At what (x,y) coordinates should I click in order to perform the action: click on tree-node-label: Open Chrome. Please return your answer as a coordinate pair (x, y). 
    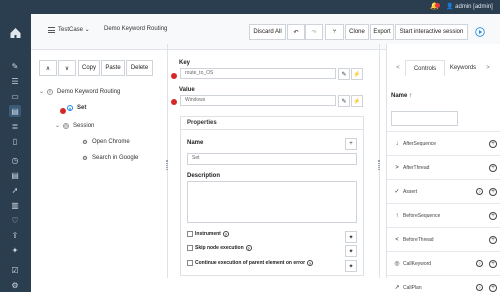
    Looking at the image, I should click on (111, 142).